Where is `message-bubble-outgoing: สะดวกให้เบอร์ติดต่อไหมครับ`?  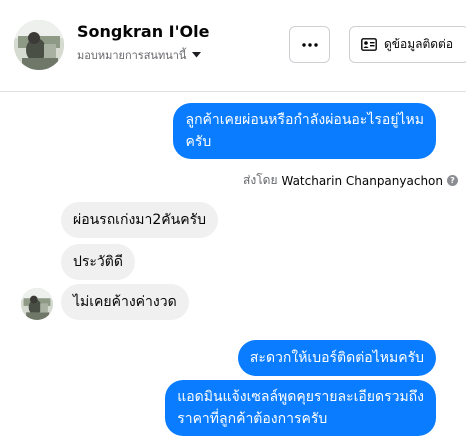
message-bubble-outgoing: สะดวกให้เบอร์ติดต่อไหมครับ is located at coordinates (336, 358).